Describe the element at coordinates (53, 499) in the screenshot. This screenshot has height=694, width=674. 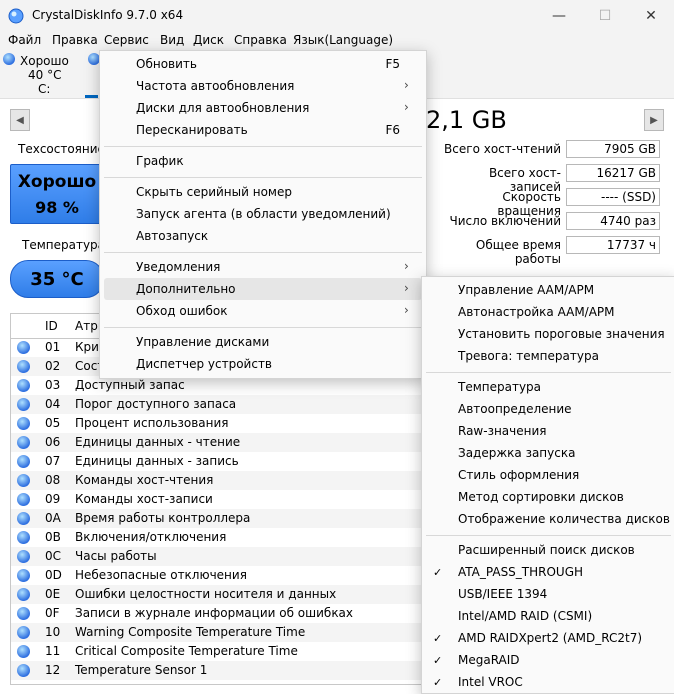
I see `row-id: 09` at that location.